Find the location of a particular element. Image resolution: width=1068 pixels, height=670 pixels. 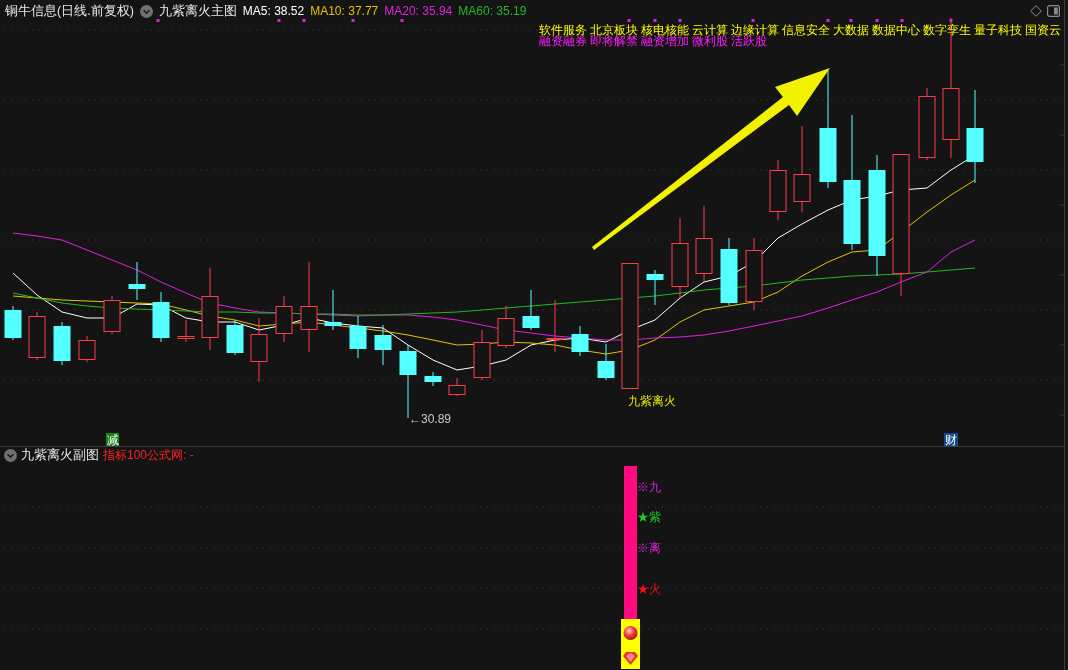

event-badge: 减 is located at coordinates (112, 439).